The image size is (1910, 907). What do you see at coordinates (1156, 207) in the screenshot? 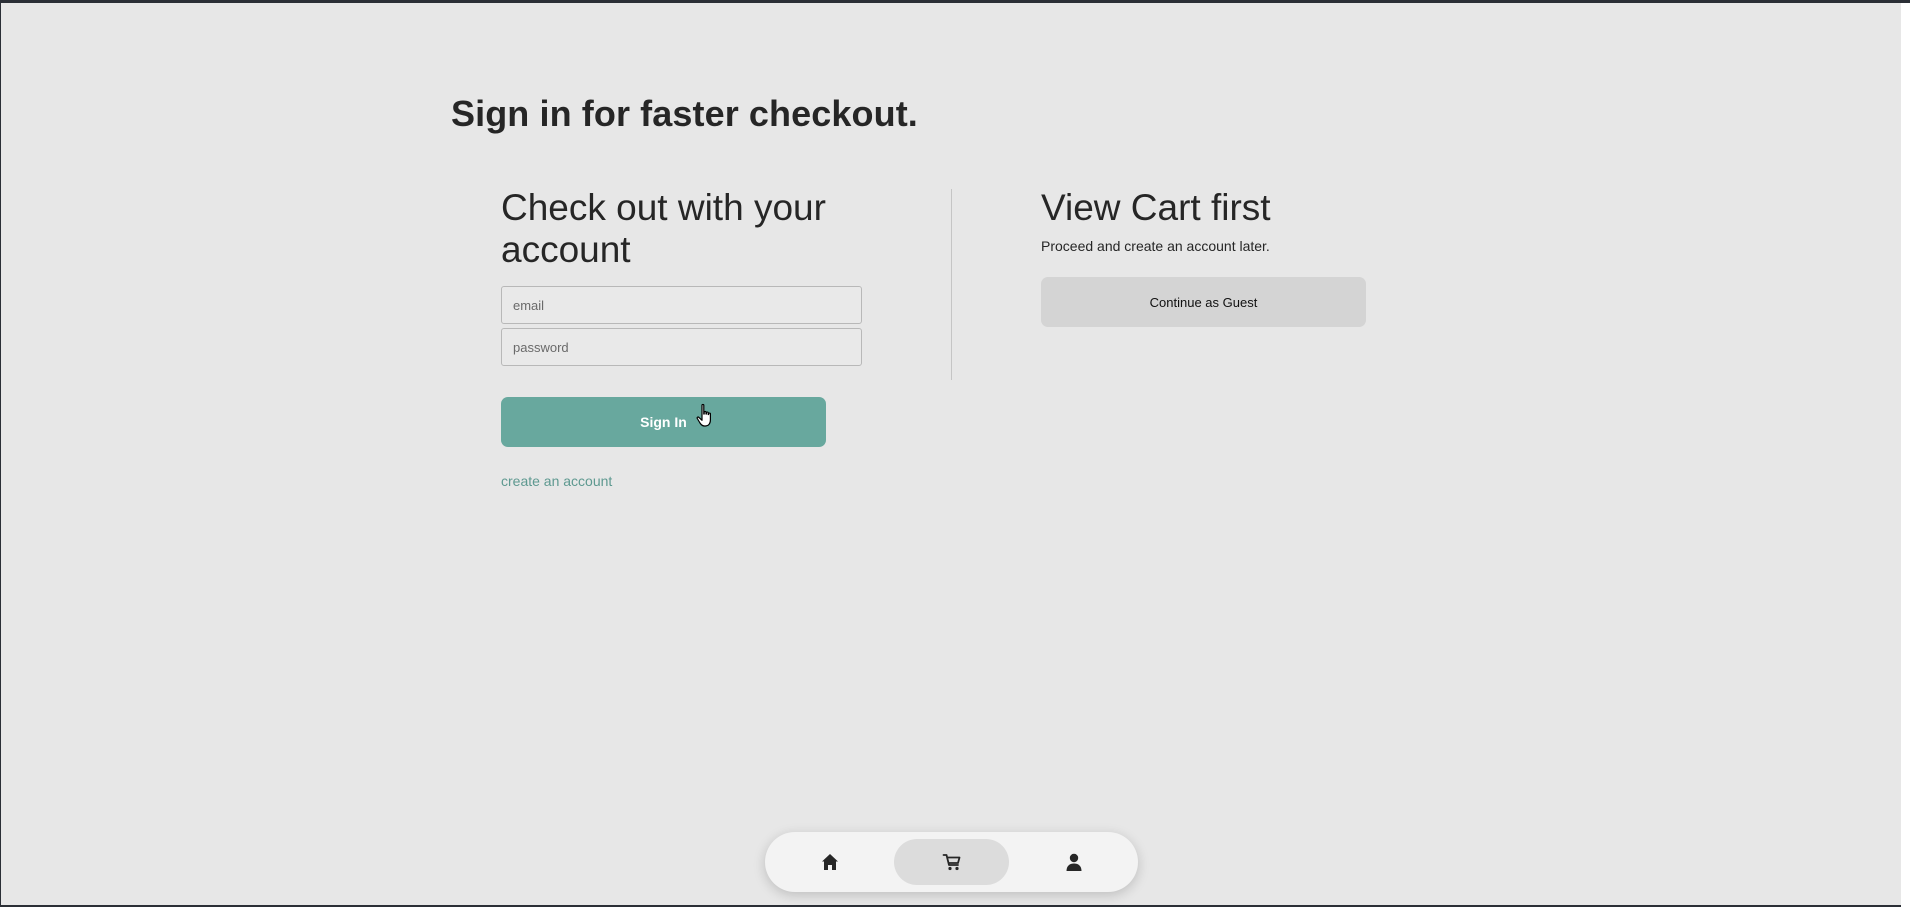
I see `guest-section-heading: View Cart first` at bounding box center [1156, 207].